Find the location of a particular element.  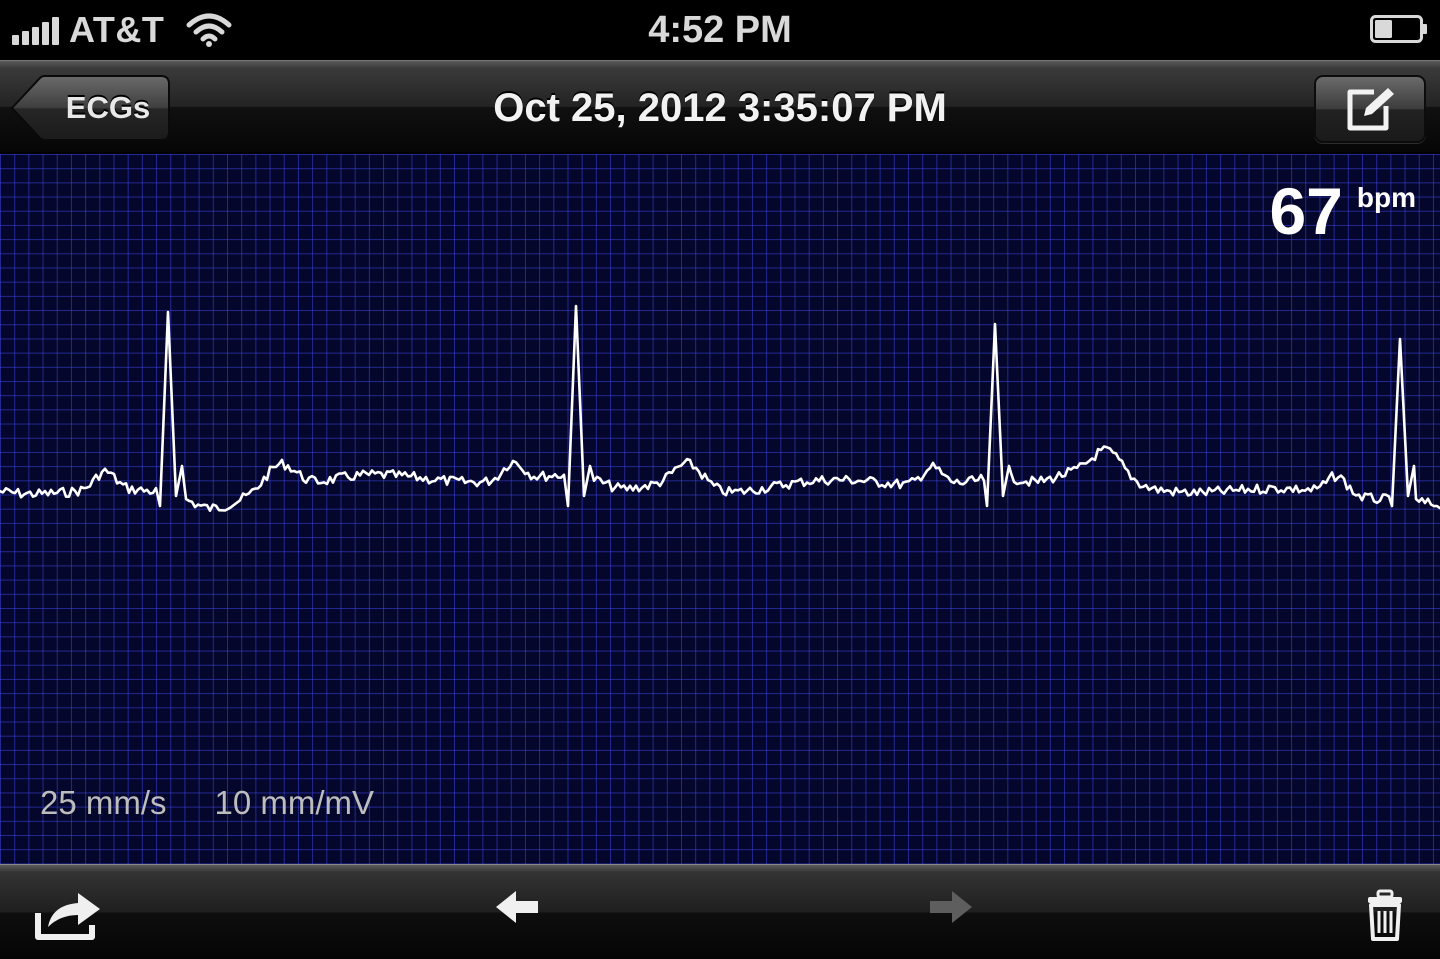

compose-icon is located at coordinates (1370, 109).